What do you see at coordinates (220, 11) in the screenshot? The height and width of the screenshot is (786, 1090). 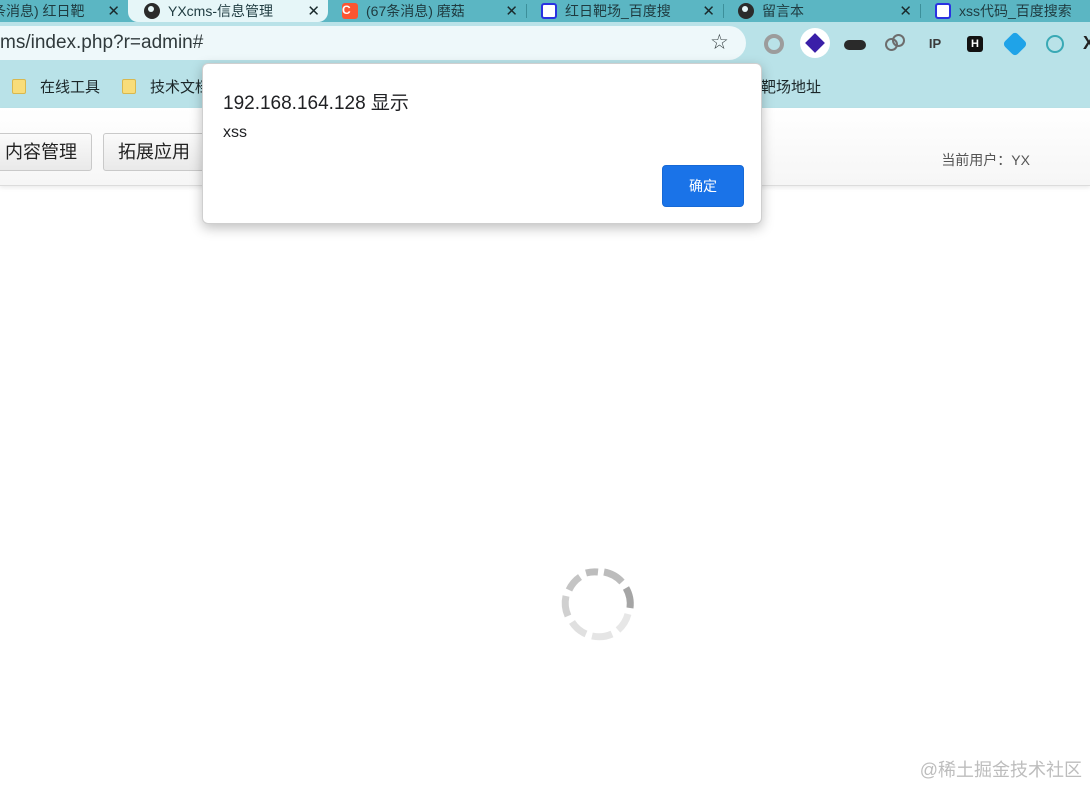 I see `tab-title: YXcms-信息管理` at bounding box center [220, 11].